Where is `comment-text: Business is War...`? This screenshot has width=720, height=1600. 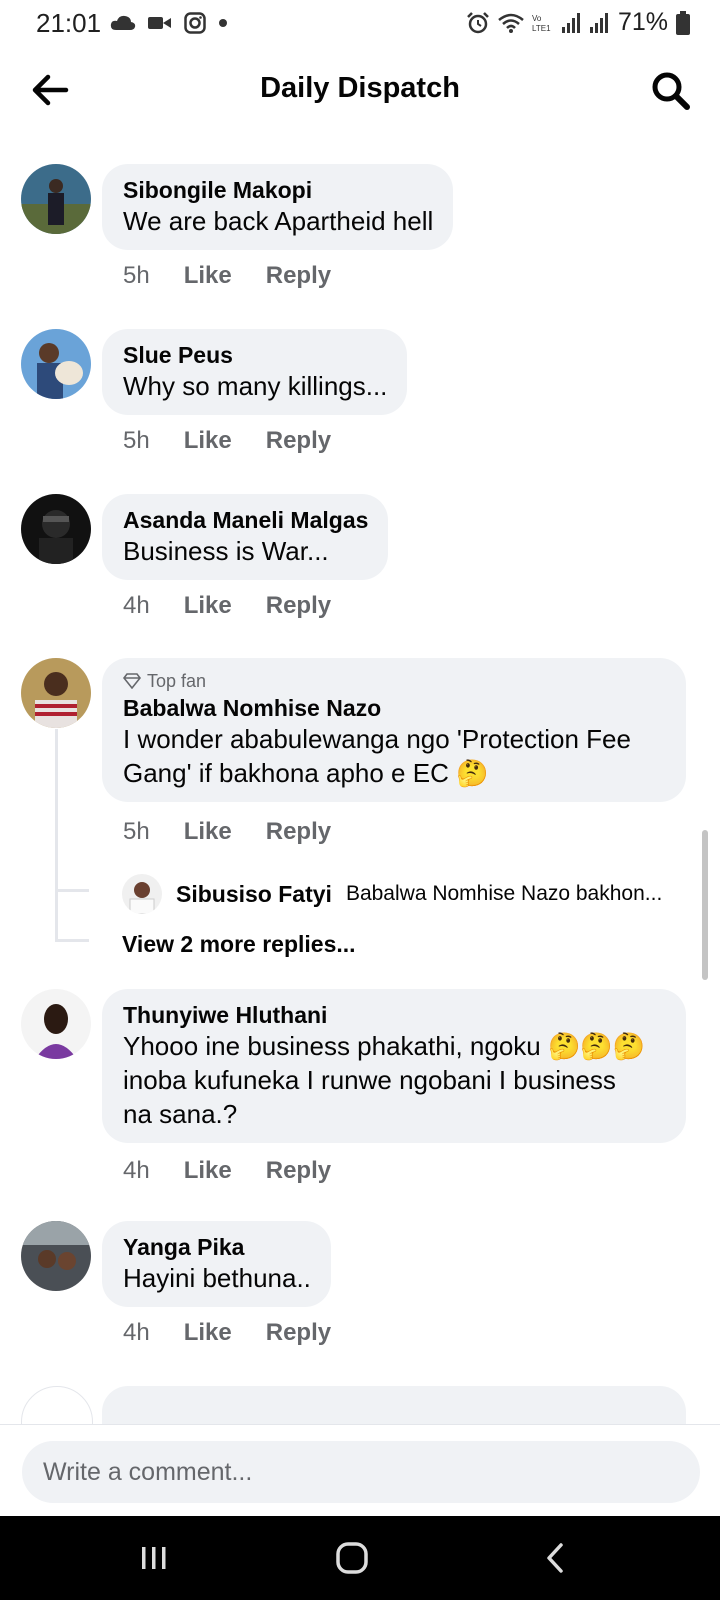
comment-text: Business is War... is located at coordinates (226, 551).